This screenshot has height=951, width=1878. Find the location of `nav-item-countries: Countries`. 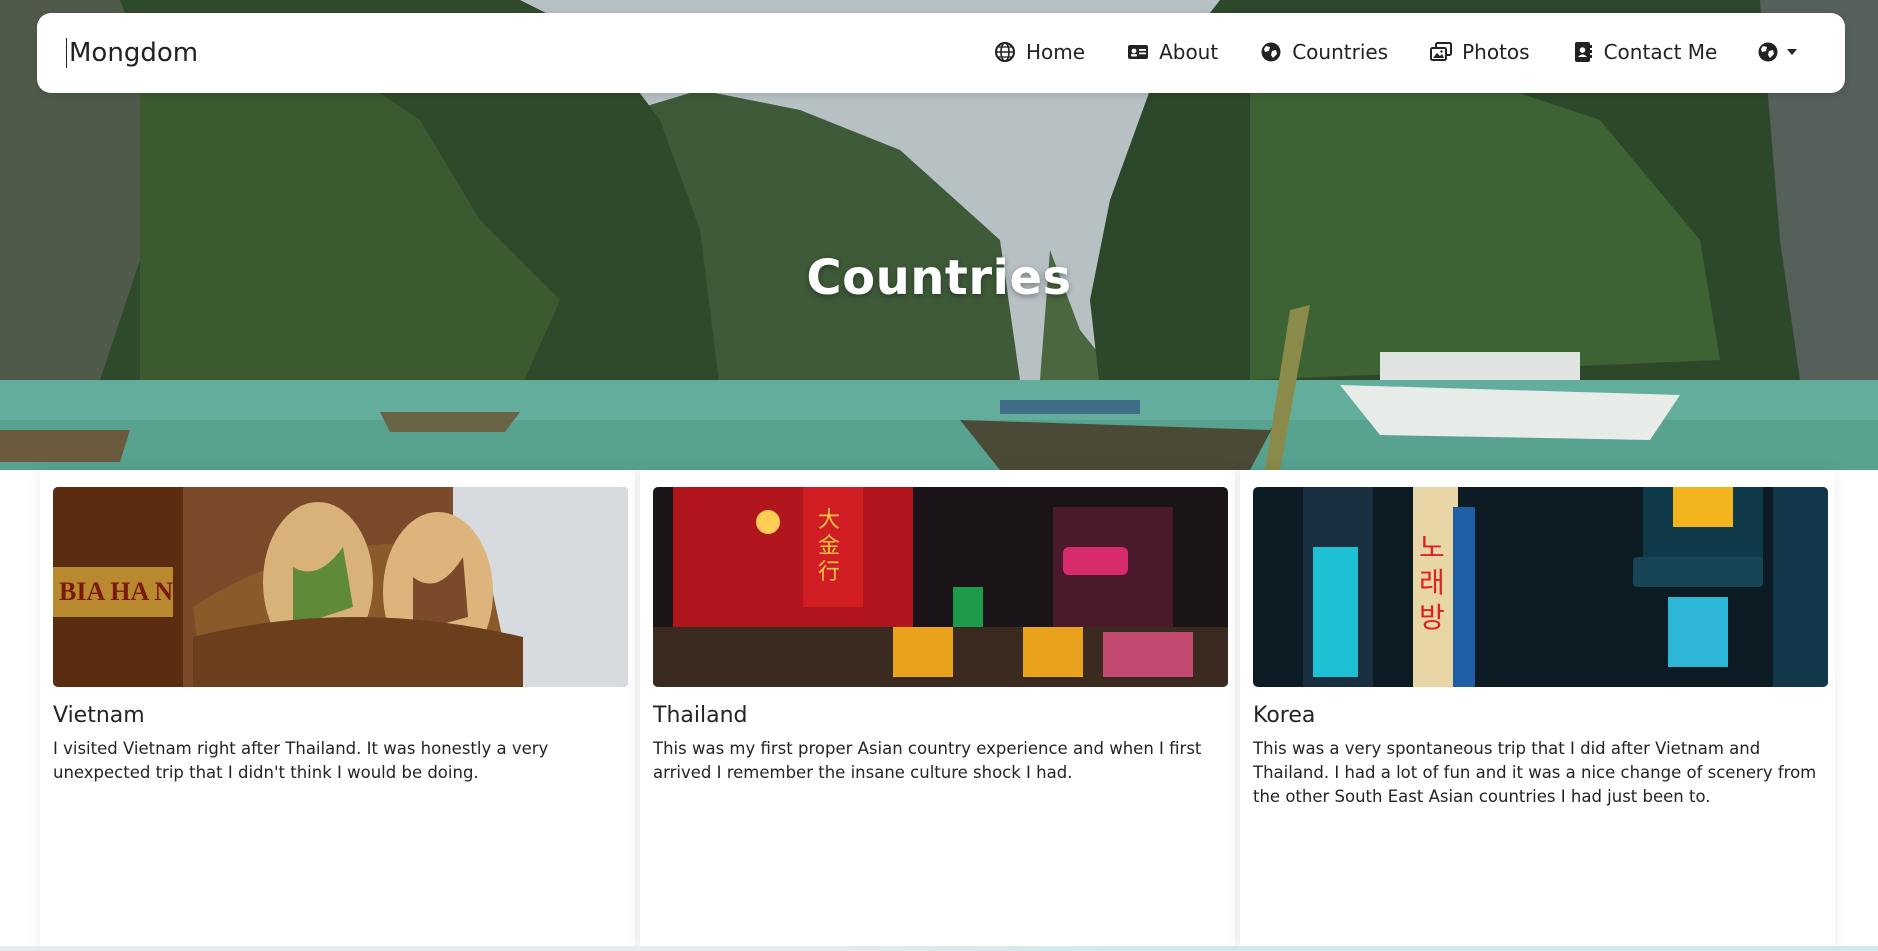

nav-item-countries: Countries is located at coordinates (1324, 52).